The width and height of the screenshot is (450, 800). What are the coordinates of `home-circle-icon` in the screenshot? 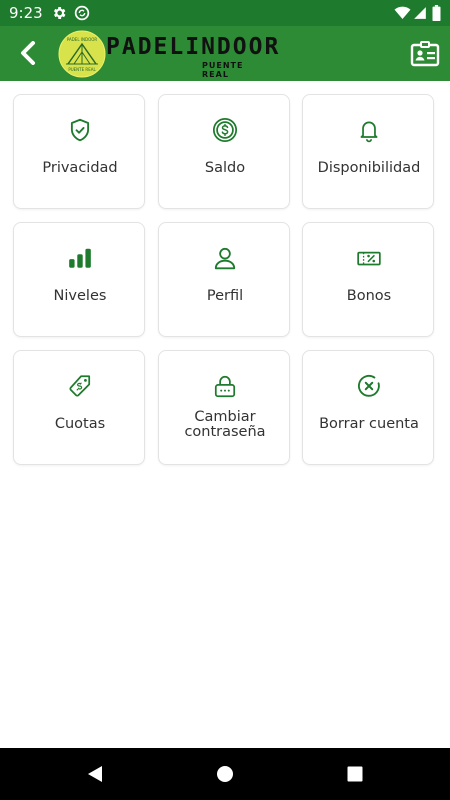 It's located at (225, 774).